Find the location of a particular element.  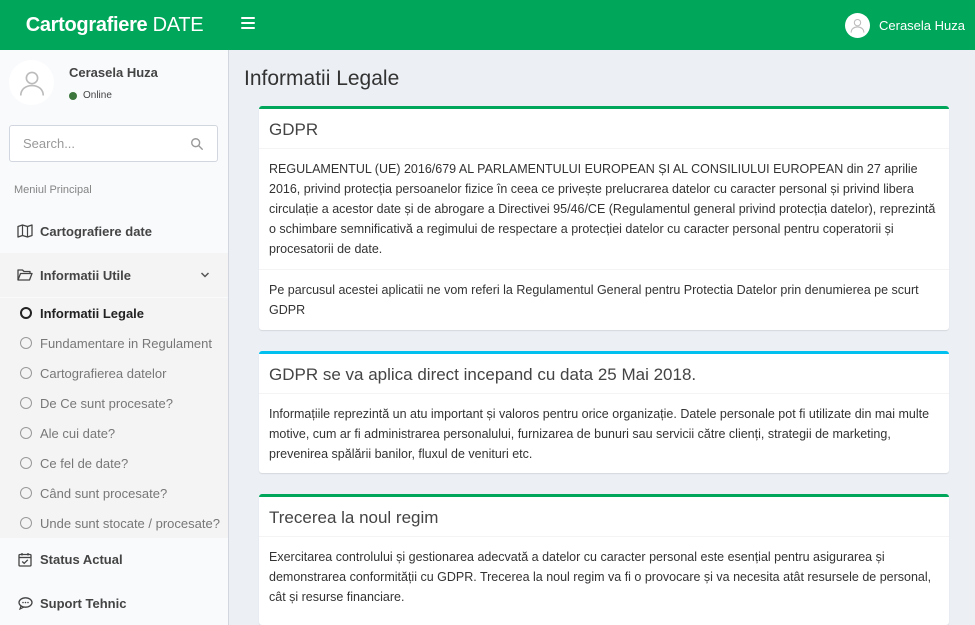

user-avatar-icon is located at coordinates (857, 25).